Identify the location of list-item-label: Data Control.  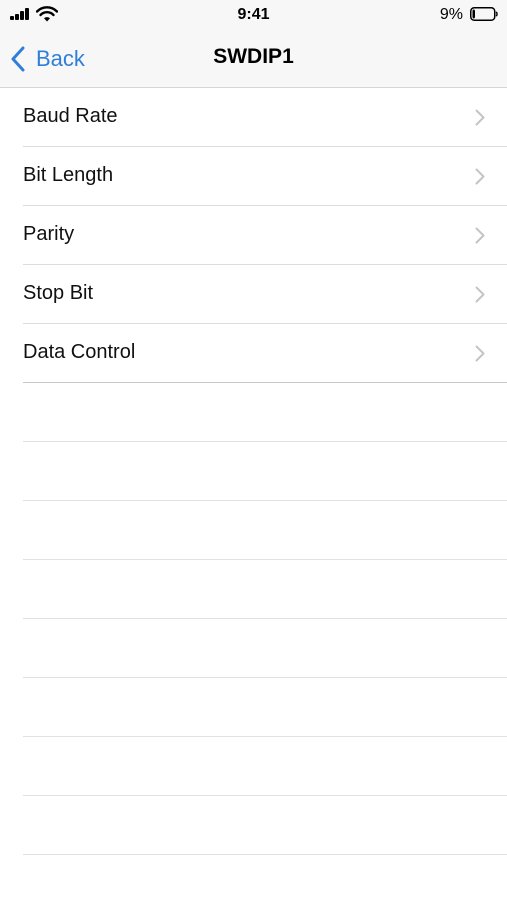
(79, 352).